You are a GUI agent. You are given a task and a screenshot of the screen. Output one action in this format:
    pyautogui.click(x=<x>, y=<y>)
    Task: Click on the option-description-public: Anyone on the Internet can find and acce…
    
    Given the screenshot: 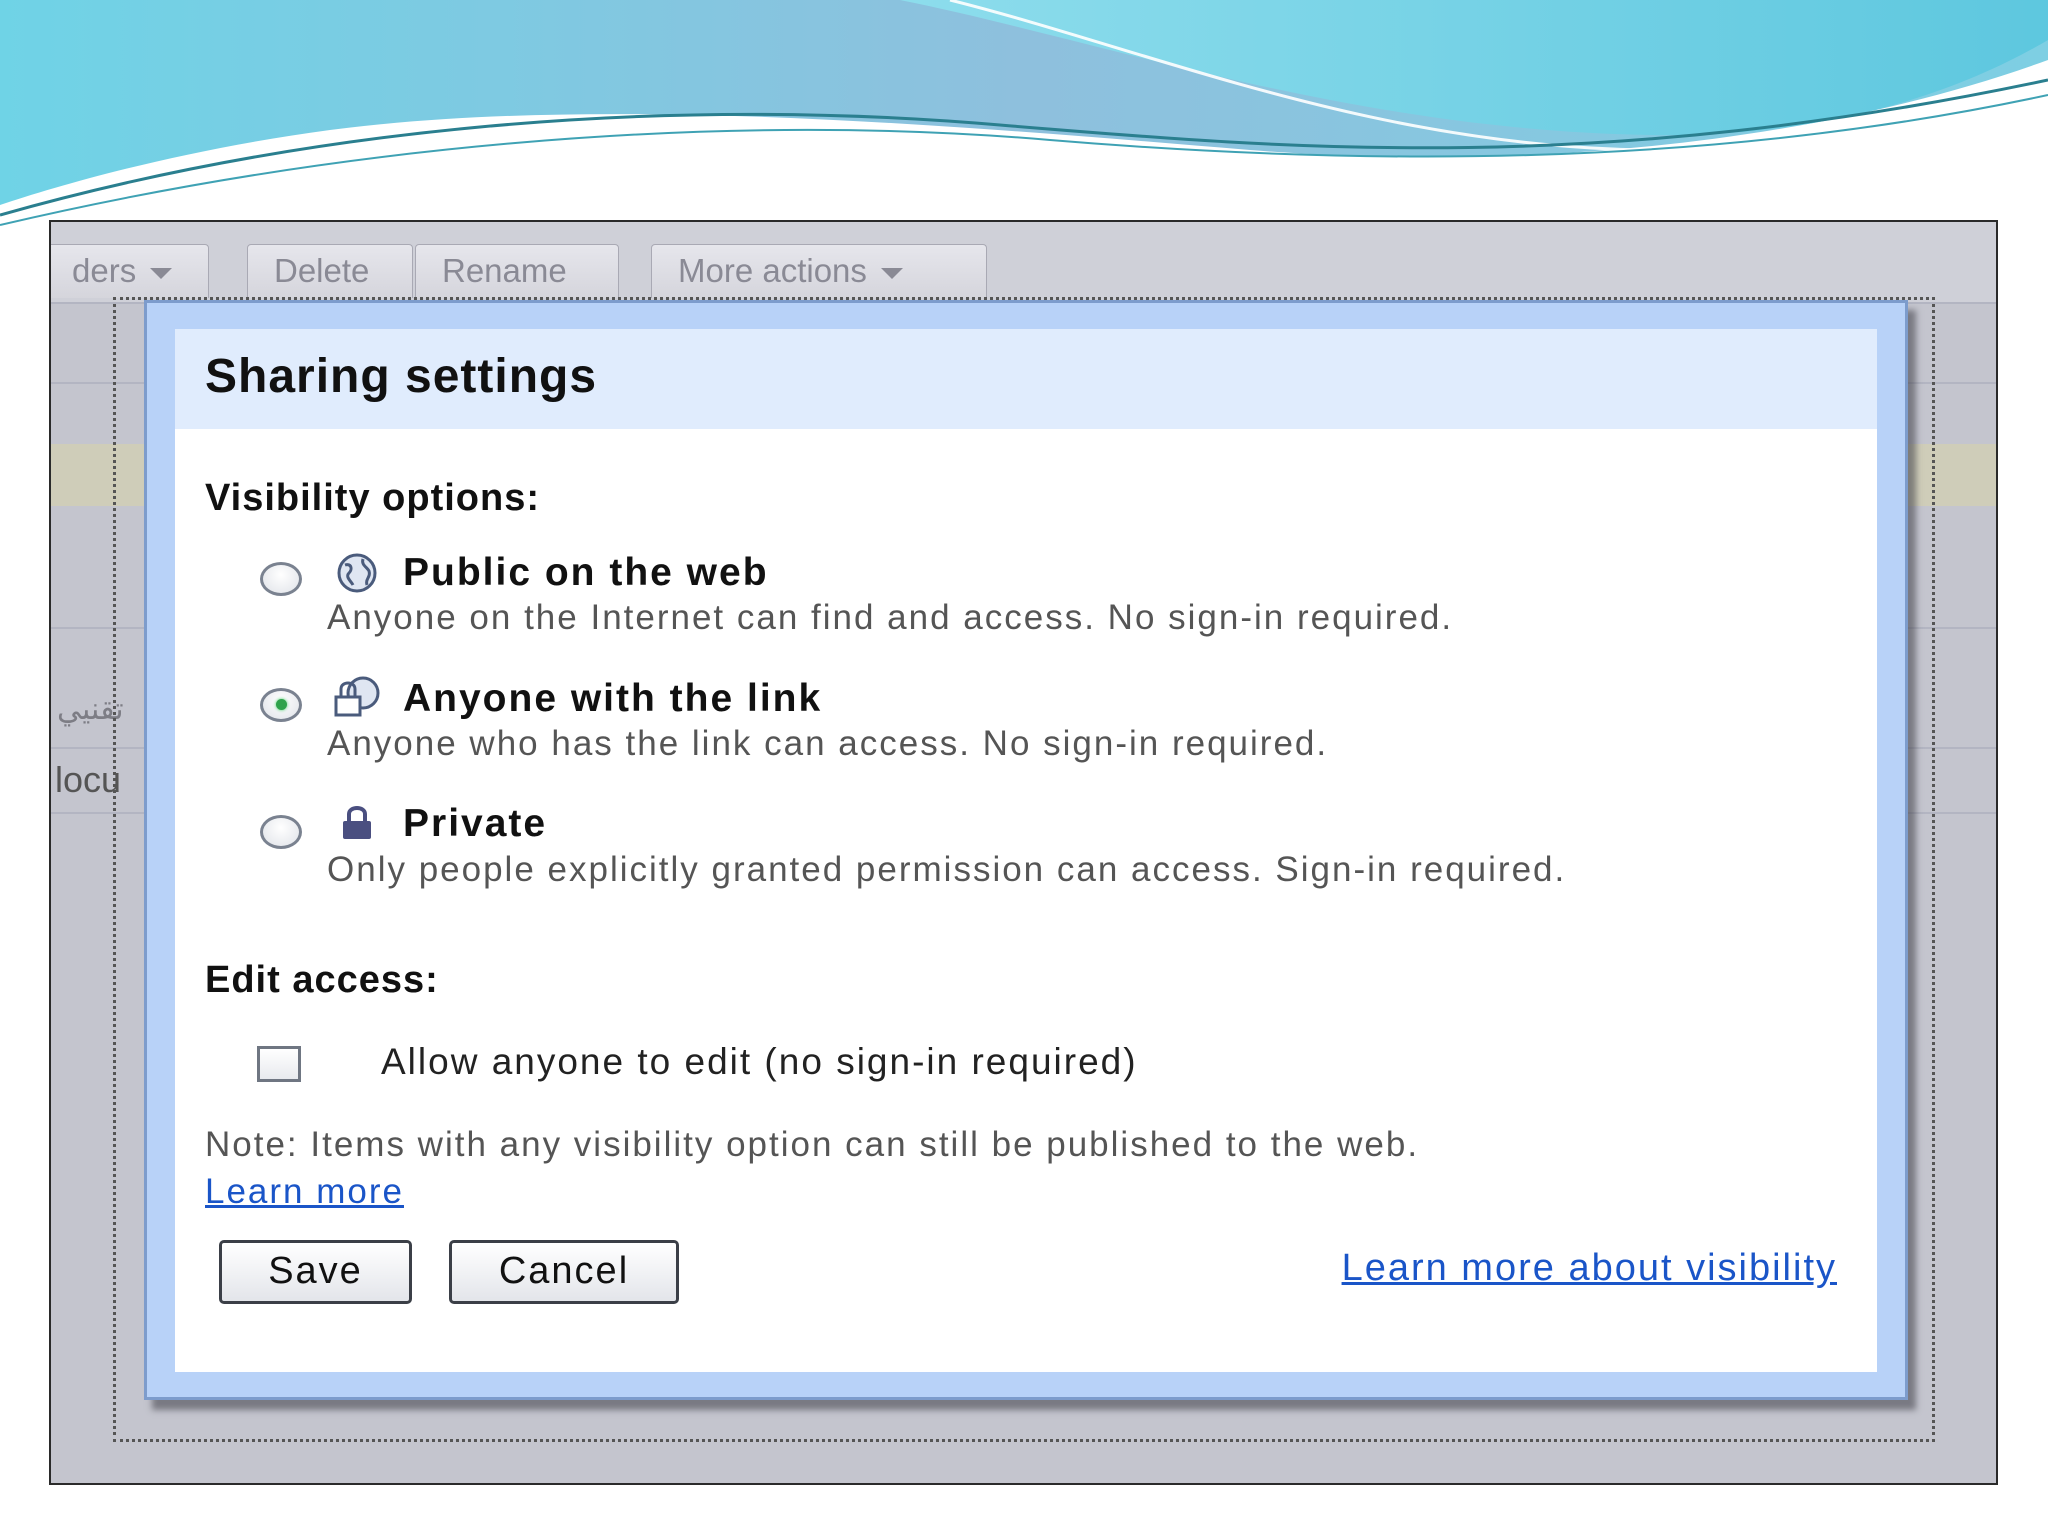 What is the action you would take?
    pyautogui.click(x=890, y=617)
    